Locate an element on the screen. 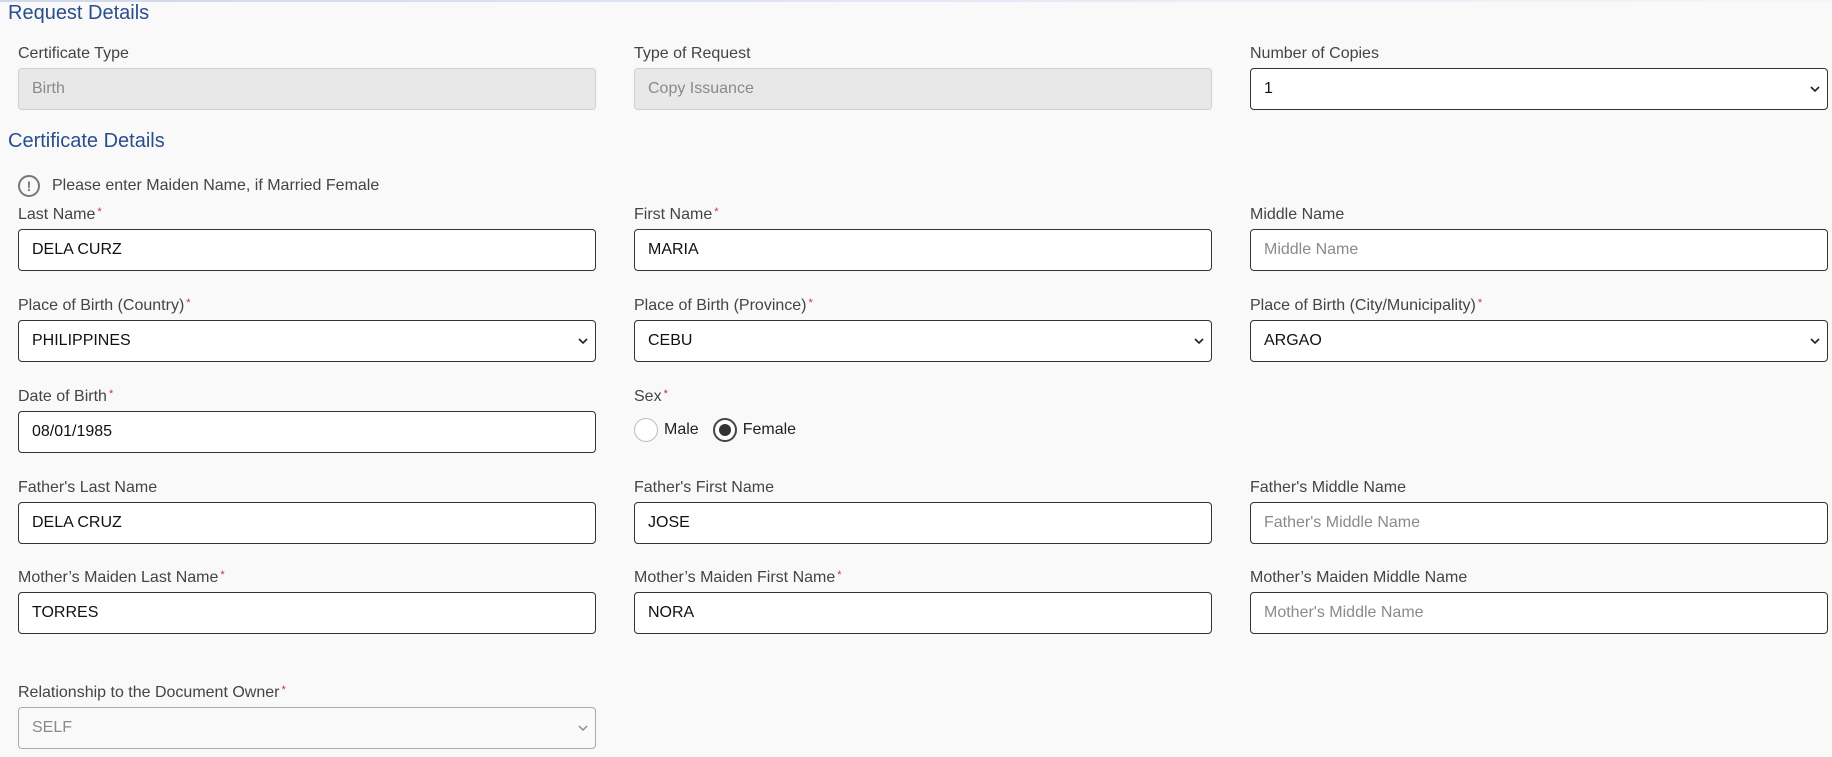  date-of-birth-value: 08/01/1985 is located at coordinates (72, 431).